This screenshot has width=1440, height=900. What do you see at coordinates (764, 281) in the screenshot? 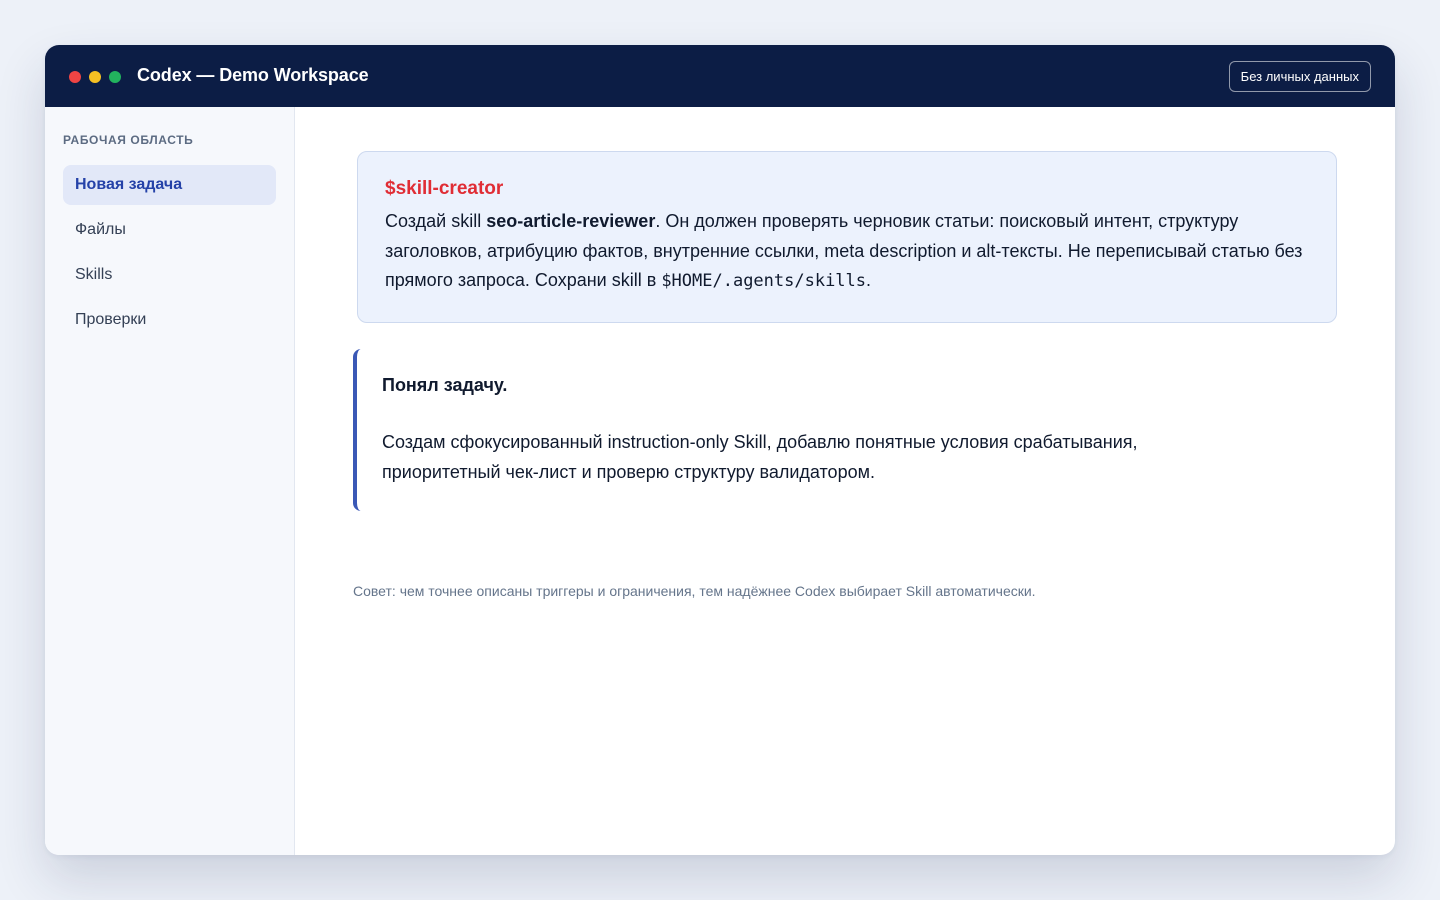
I see `skills-path: $HOME/.agents/skills` at bounding box center [764, 281].